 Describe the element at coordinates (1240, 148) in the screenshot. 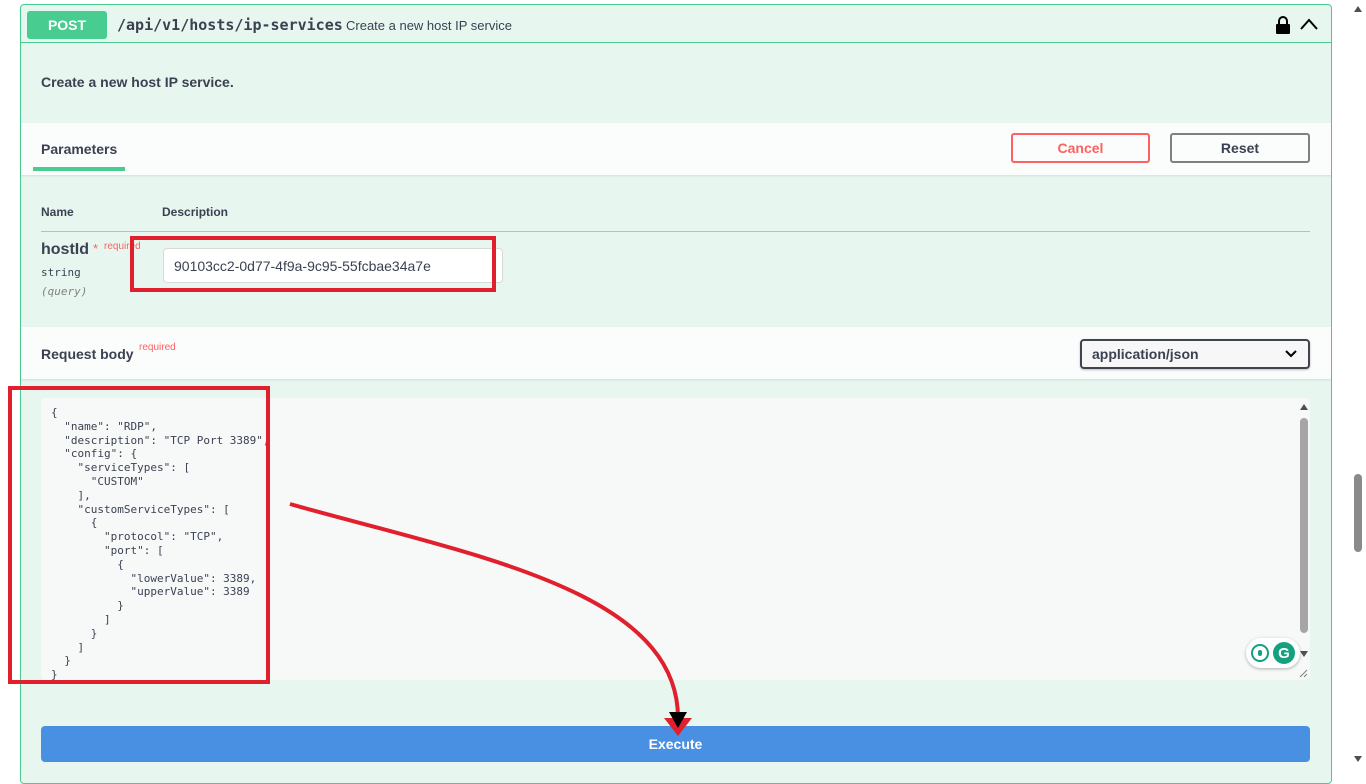

I see `reset-button: Reset` at that location.